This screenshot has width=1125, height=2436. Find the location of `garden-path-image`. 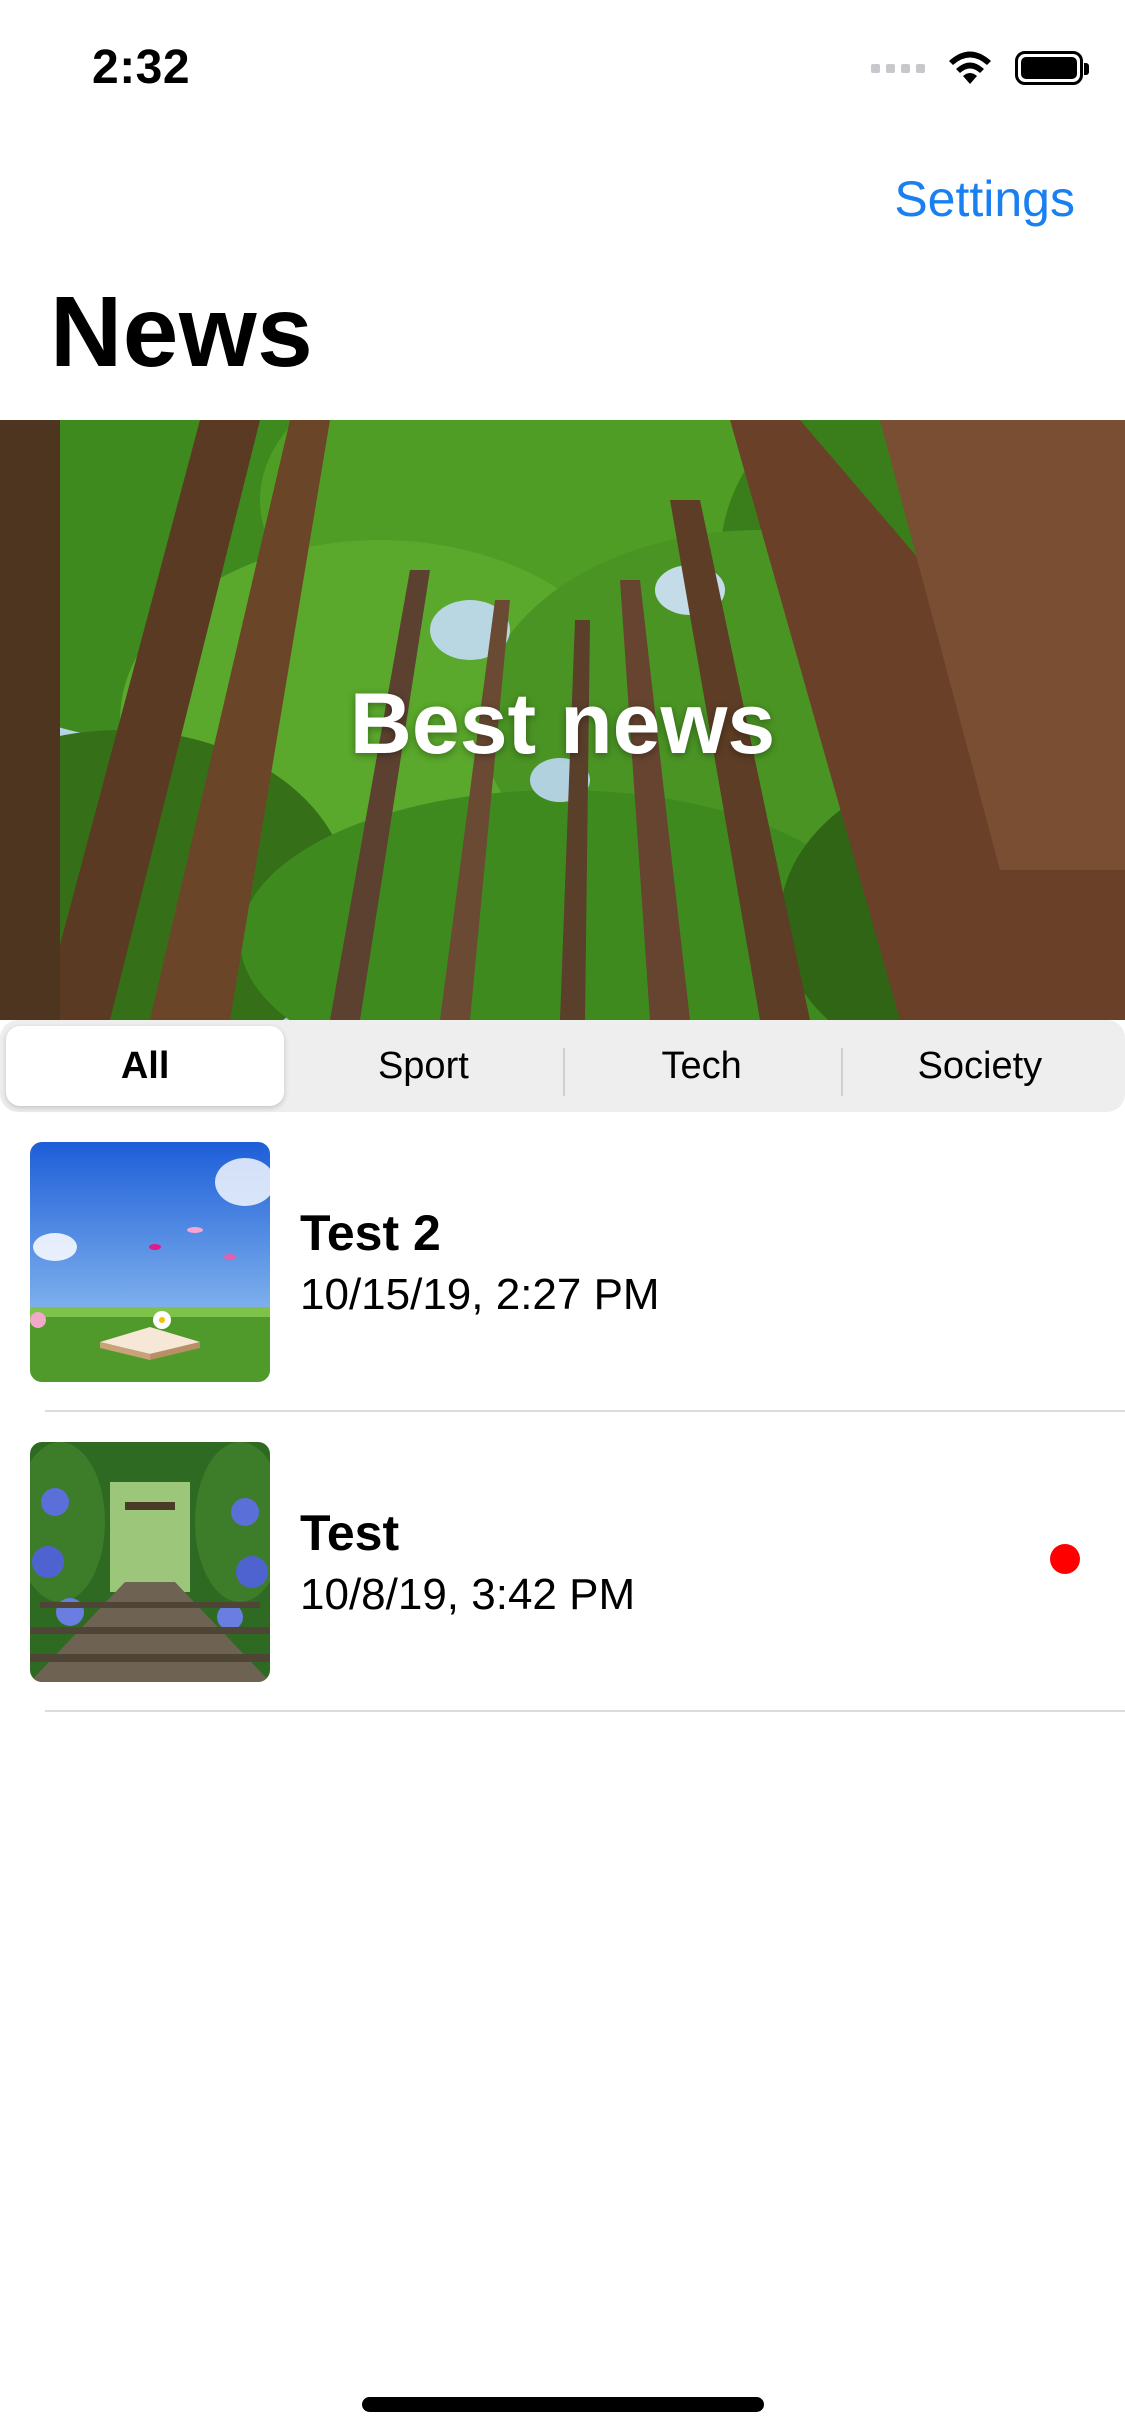

garden-path-image is located at coordinates (150, 1562).